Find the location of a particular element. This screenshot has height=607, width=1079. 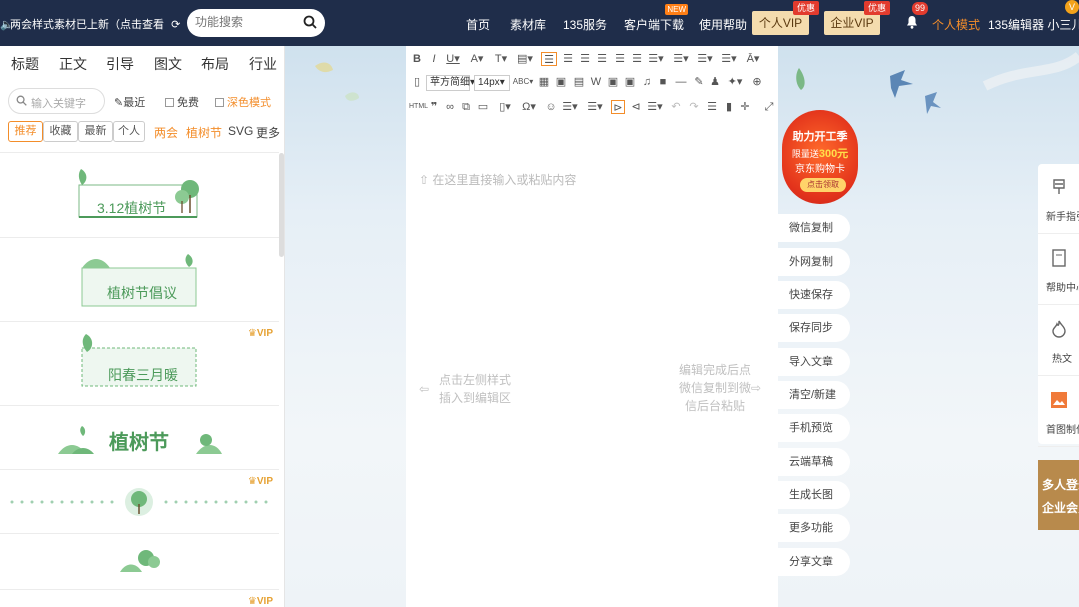

bell-icon is located at coordinates (912, 22).